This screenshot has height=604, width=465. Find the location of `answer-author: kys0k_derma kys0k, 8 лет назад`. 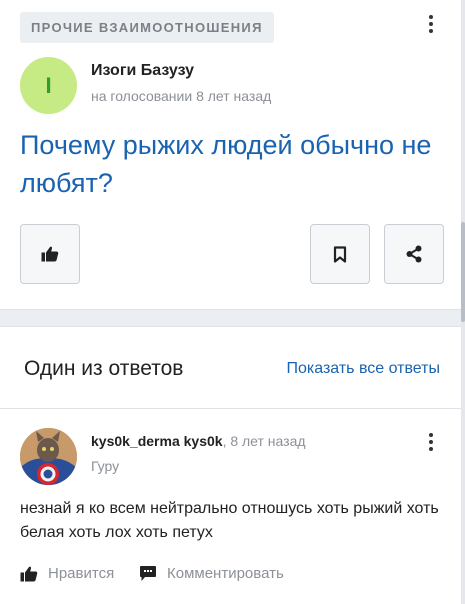

answer-author: kys0k_derma kys0k, 8 лет назад is located at coordinates (198, 441).